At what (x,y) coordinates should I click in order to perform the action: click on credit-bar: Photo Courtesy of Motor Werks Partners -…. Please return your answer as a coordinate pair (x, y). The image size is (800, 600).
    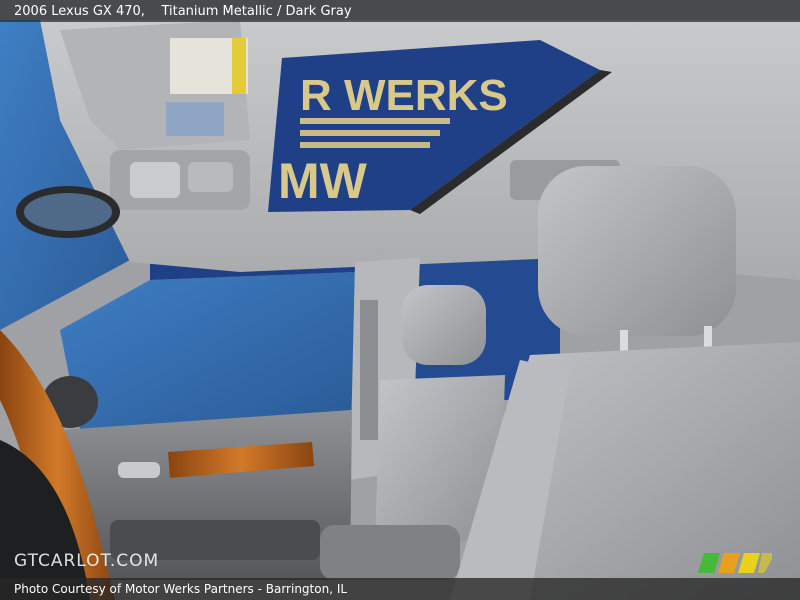
    Looking at the image, I should click on (400, 589).